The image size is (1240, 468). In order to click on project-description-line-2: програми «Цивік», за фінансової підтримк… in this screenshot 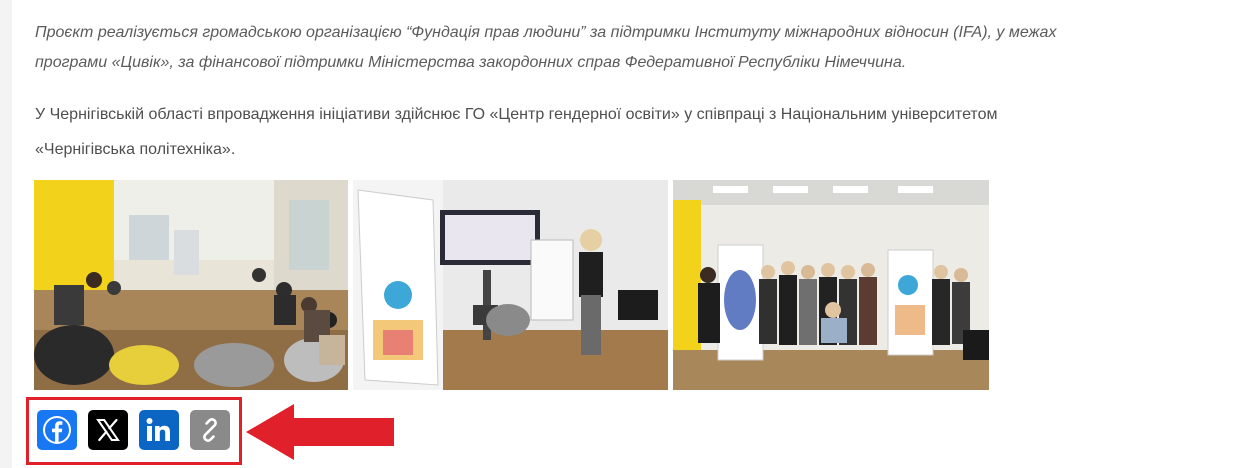, I will do `click(471, 62)`.